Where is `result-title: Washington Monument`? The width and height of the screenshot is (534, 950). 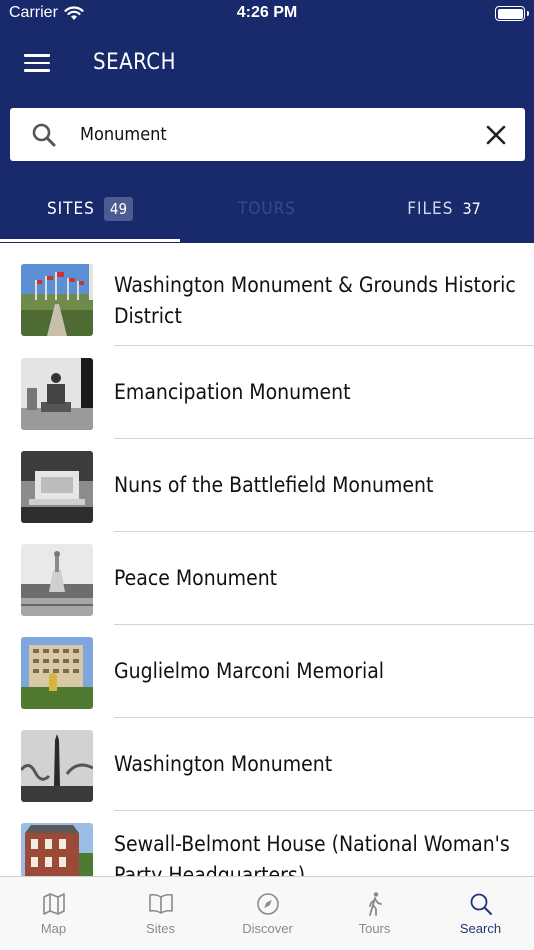 result-title: Washington Monument is located at coordinates (223, 764).